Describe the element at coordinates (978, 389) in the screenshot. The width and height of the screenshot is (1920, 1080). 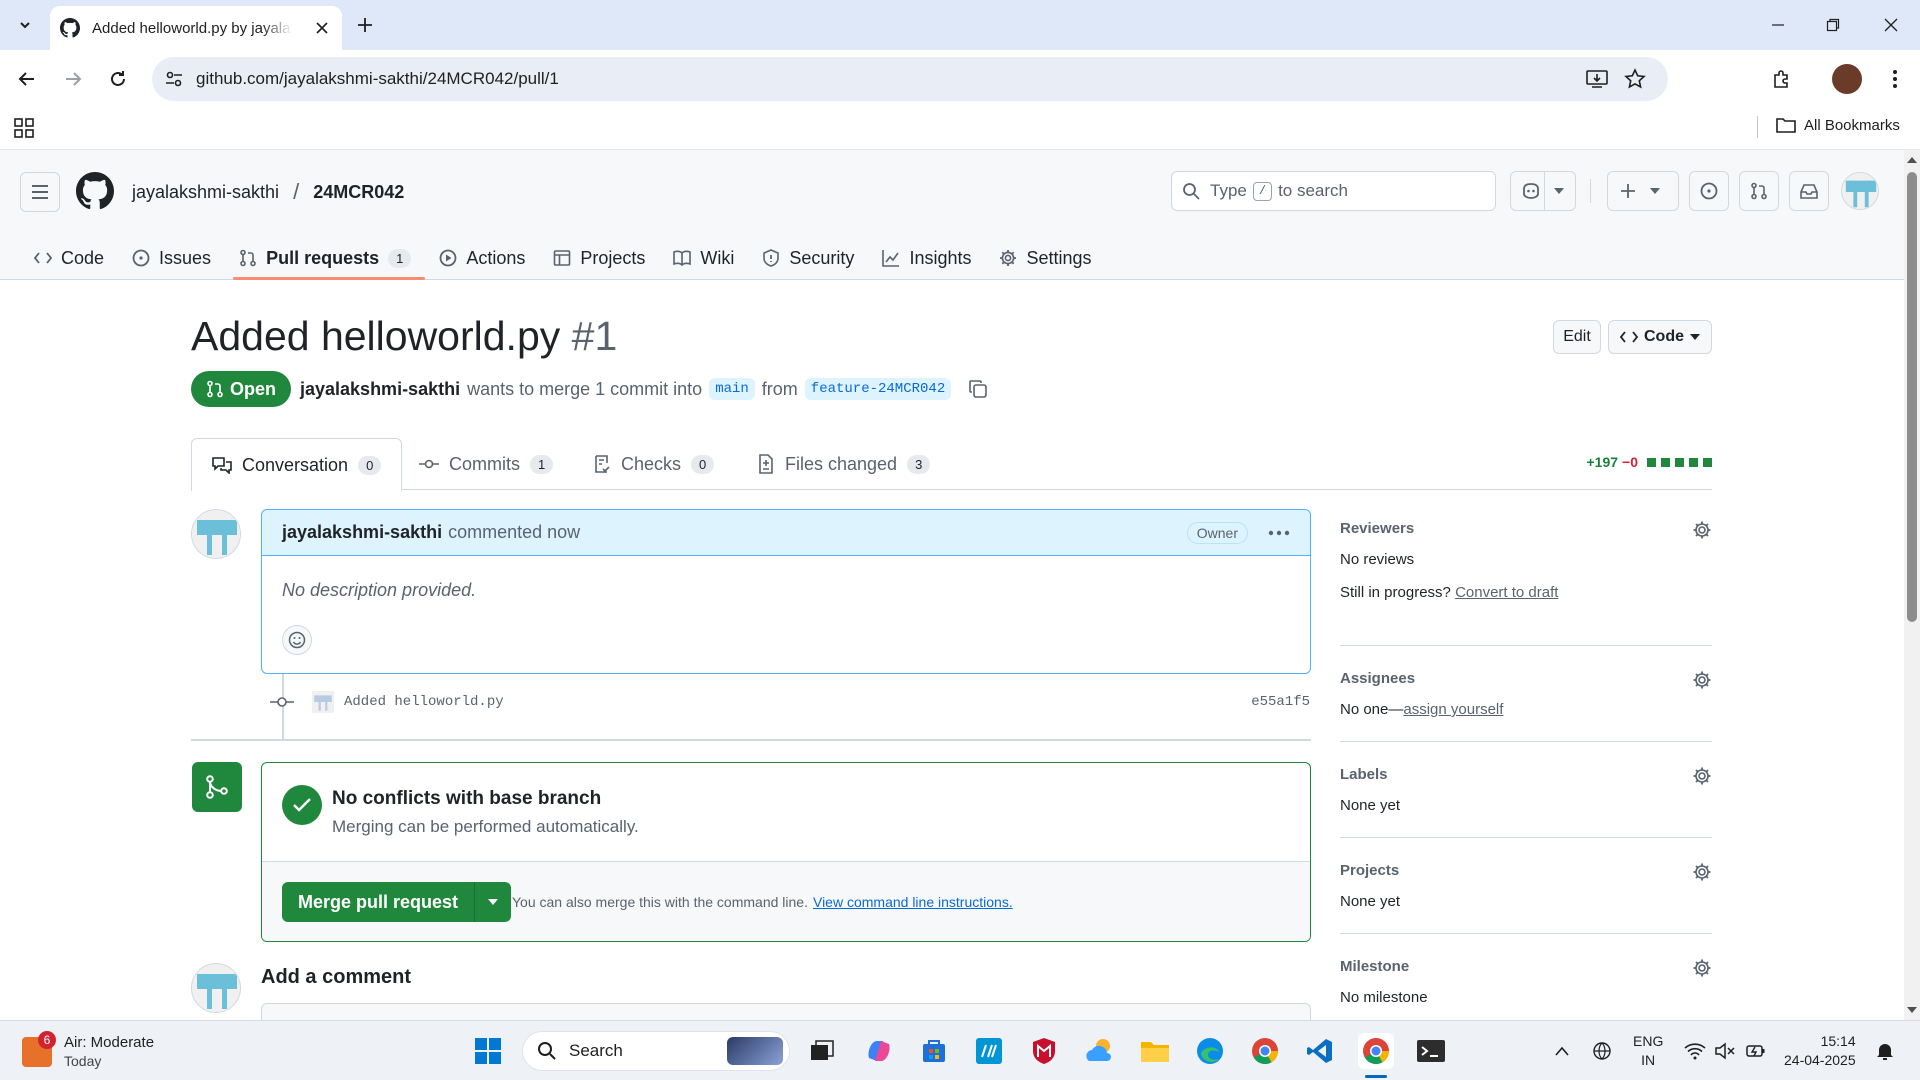
I see `copy-icon` at that location.